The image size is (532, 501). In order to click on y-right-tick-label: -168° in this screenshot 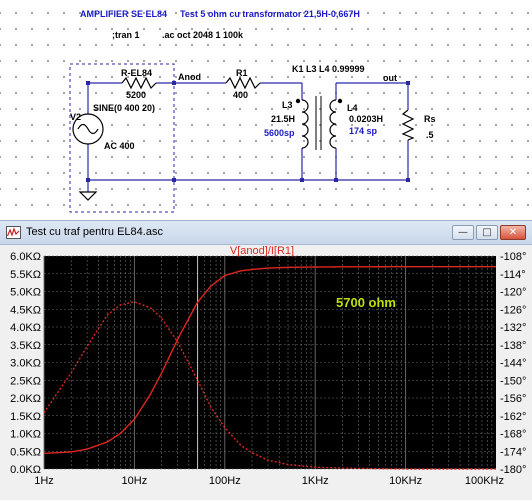, I will do `click(513, 435)`.